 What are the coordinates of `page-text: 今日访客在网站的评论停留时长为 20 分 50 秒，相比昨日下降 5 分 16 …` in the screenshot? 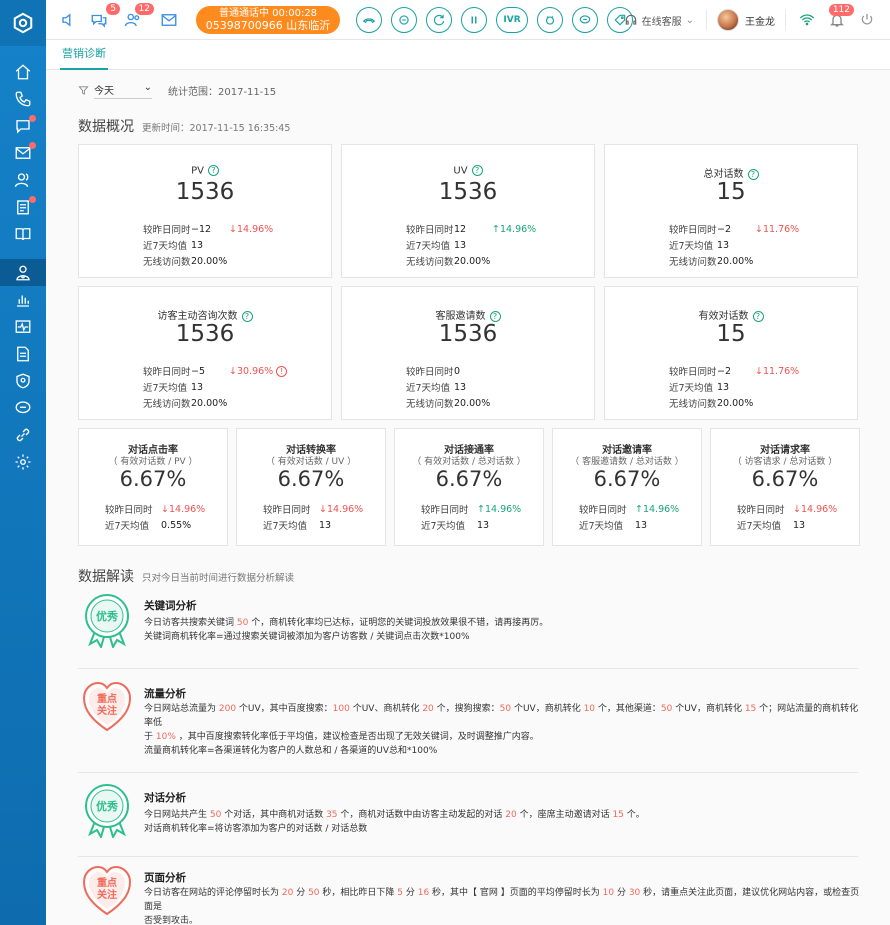 It's located at (502, 906).